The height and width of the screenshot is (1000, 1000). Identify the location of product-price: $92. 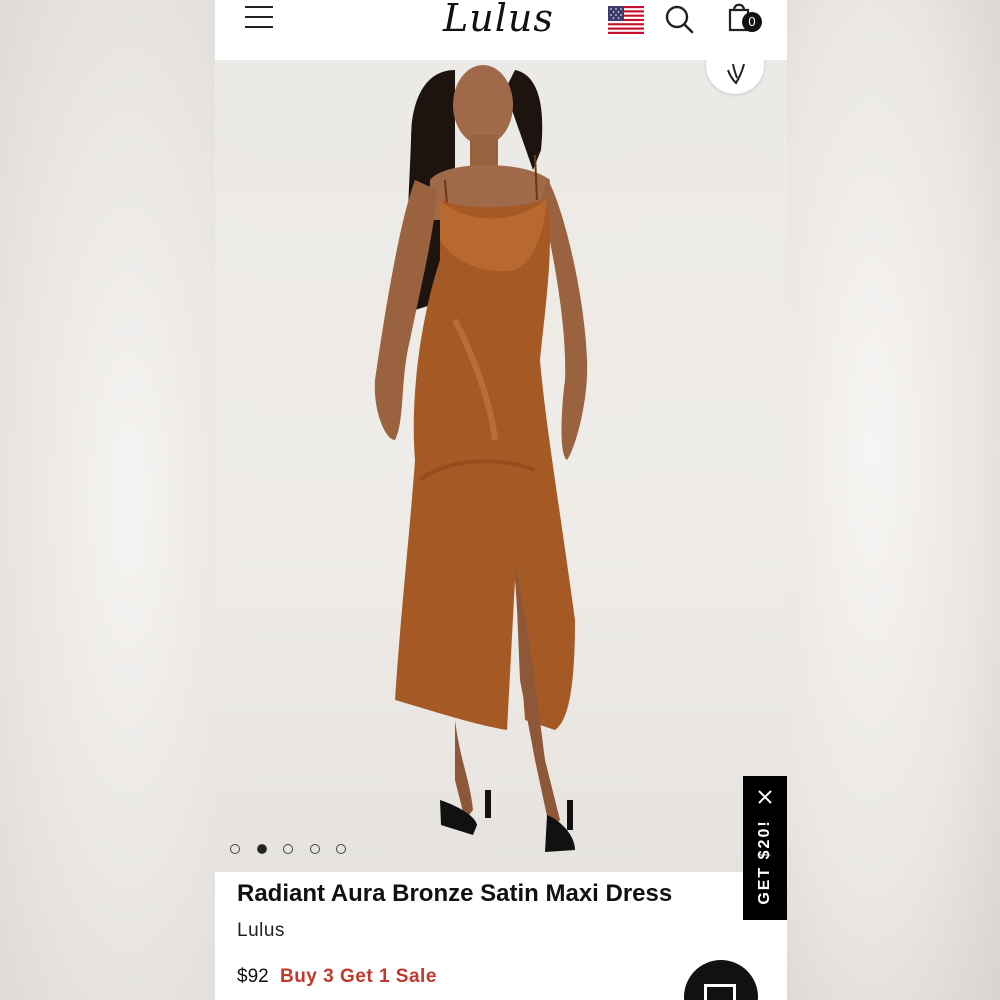
(253, 976).